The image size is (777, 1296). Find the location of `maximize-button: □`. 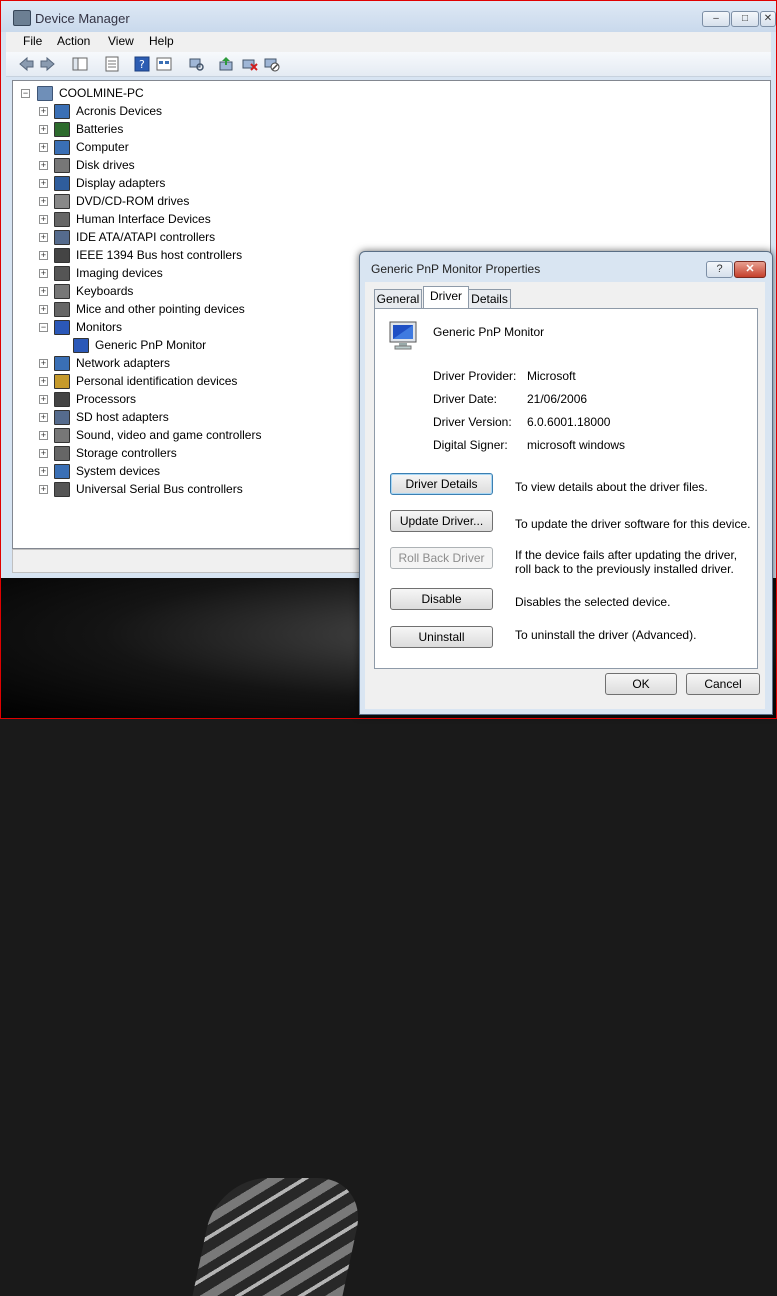

maximize-button: □ is located at coordinates (745, 19).